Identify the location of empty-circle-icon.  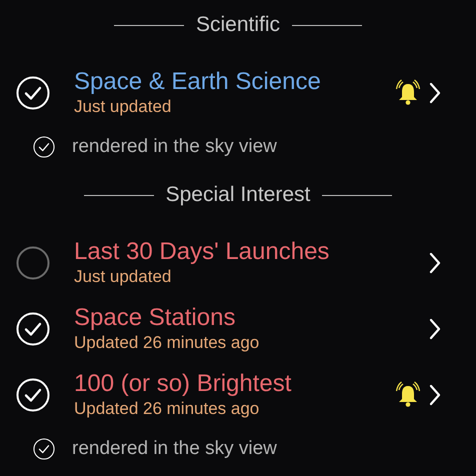
(33, 263).